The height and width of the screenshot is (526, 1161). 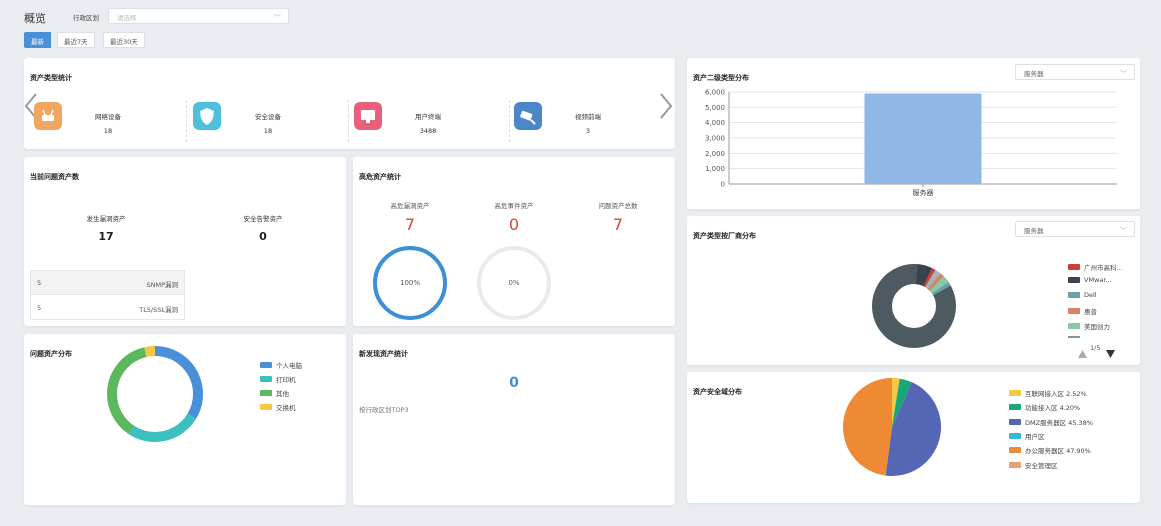 I want to click on legend-item: 交换机, so click(x=278, y=407).